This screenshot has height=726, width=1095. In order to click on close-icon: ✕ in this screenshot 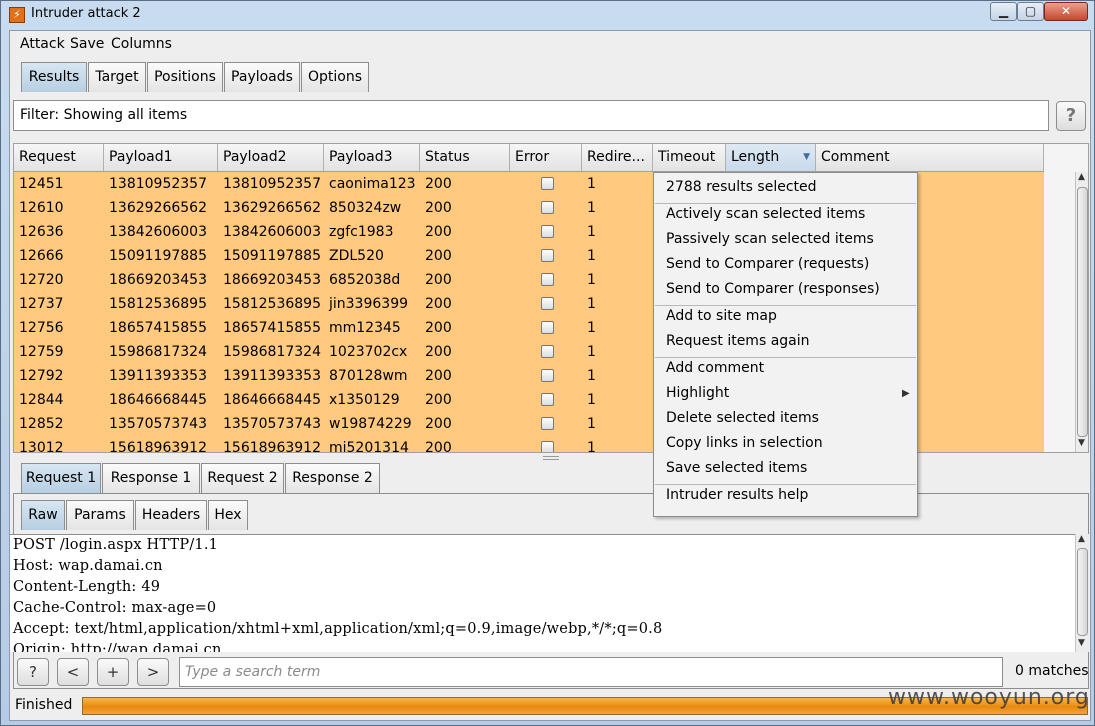, I will do `click(1066, 11)`.